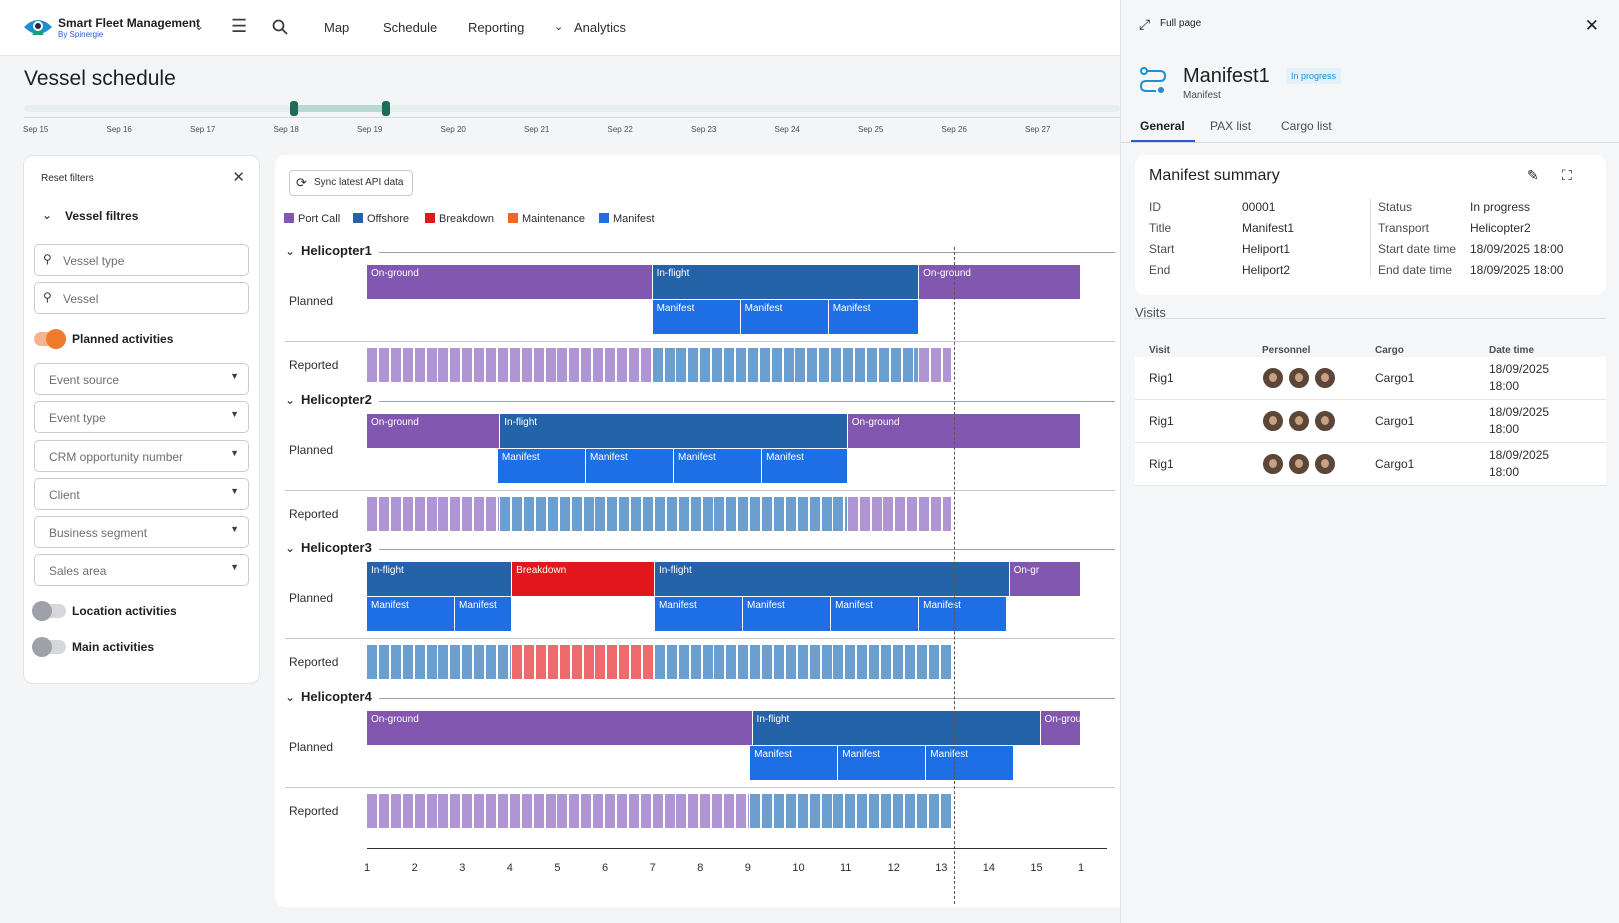 This screenshot has width=1619, height=923. Describe the element at coordinates (410, 27) in the screenshot. I see `nav-schedule: Schedule` at that location.